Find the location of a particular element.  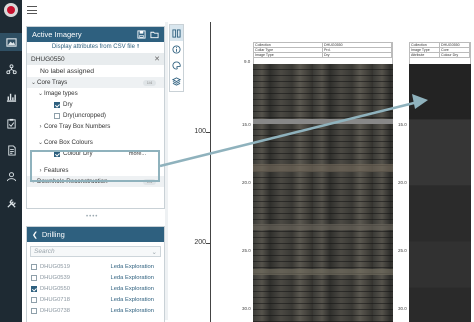

hole-header: DHUG0550 ✕ is located at coordinates (95, 59).